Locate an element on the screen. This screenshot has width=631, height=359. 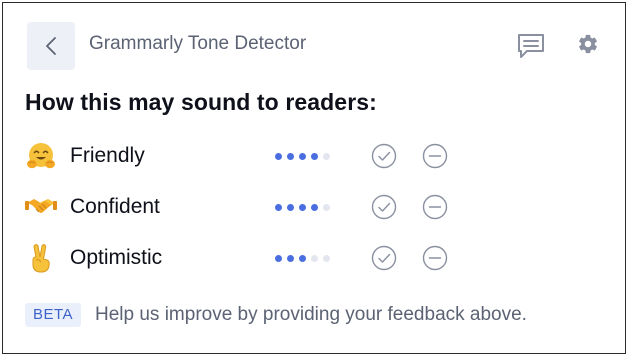
feedback-button is located at coordinates (531, 46).